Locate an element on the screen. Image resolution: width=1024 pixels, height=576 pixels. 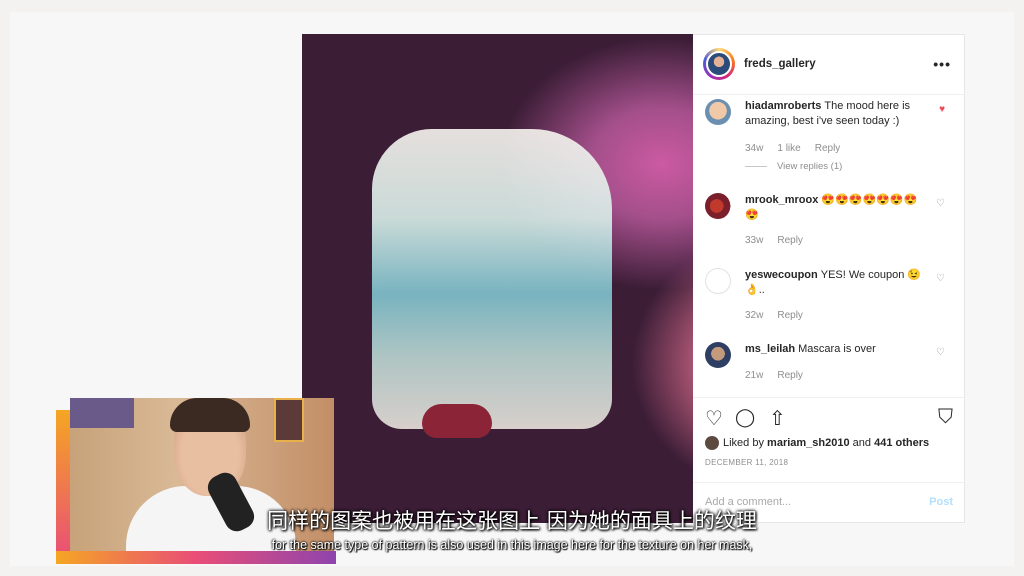
heart-filled-icon: ♥ is located at coordinates (942, 109).